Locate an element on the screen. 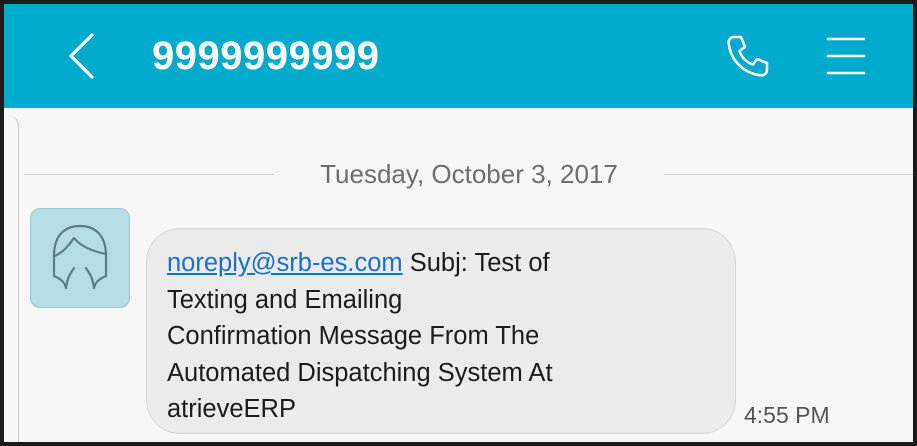 Image resolution: width=917 pixels, height=446 pixels. phone-icon is located at coordinates (748, 56).